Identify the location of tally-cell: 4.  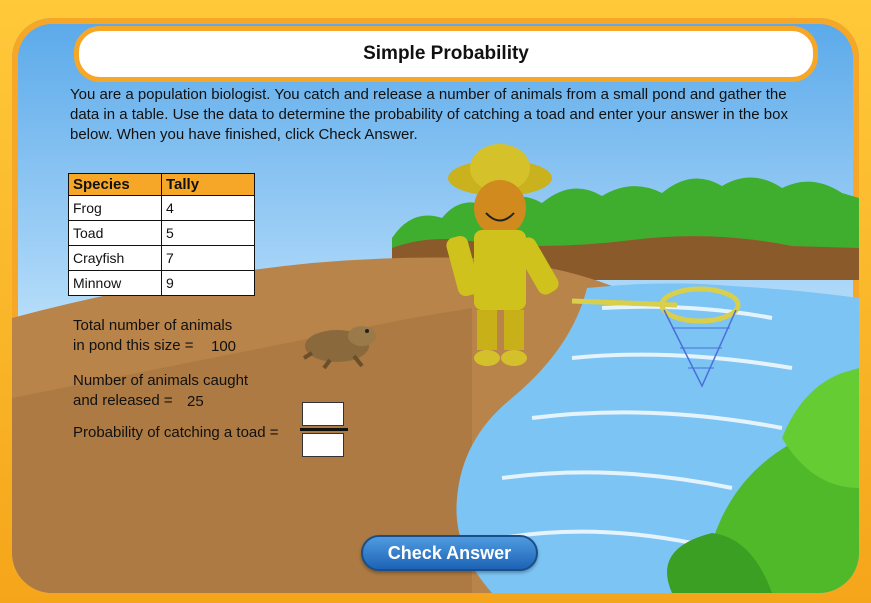
(208, 208).